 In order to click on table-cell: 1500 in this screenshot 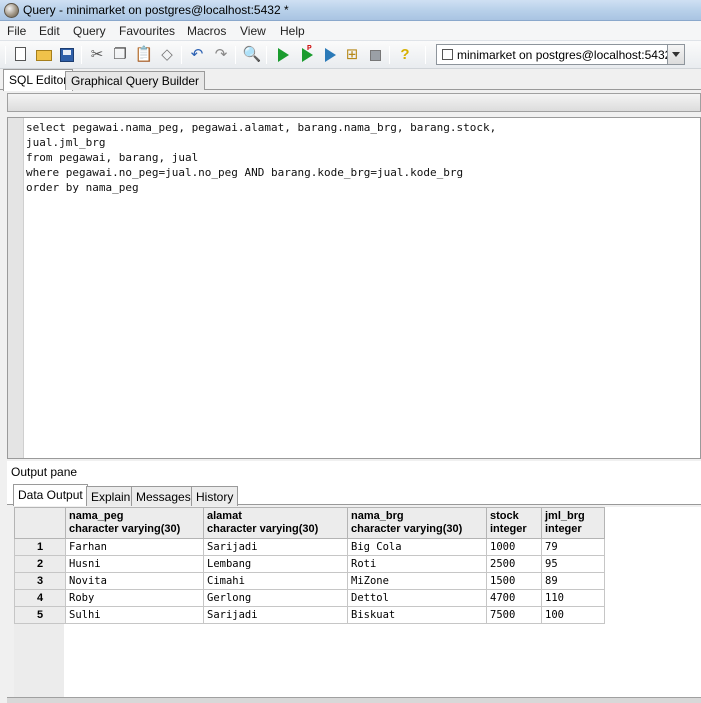, I will do `click(514, 581)`.